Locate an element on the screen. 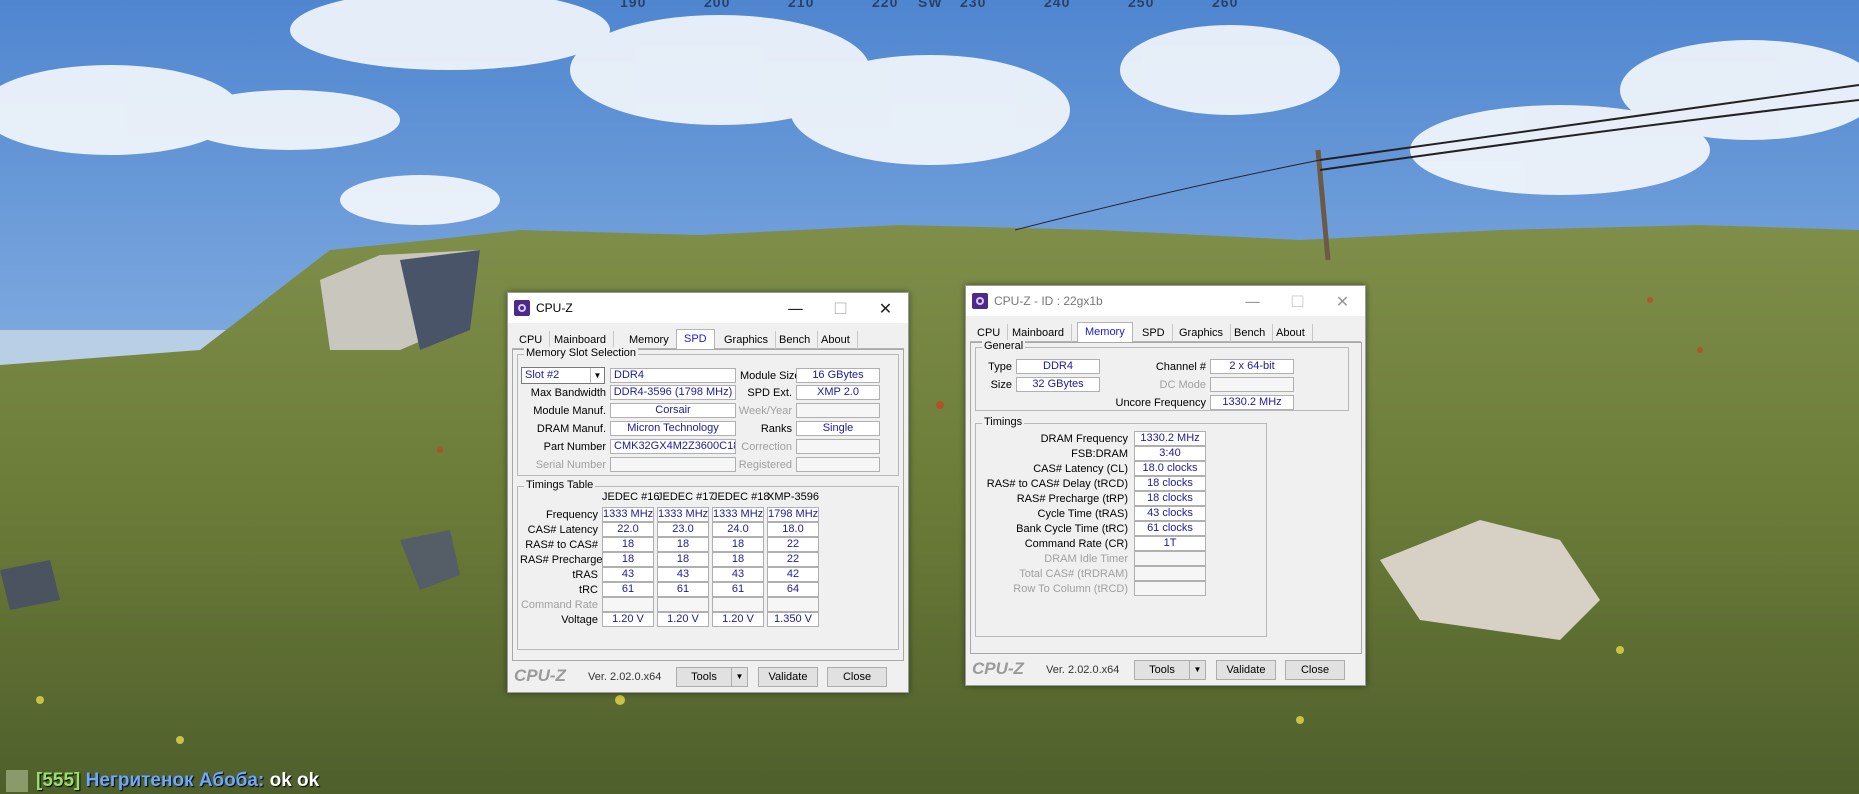  group-label: Timings is located at coordinates (1003, 422).